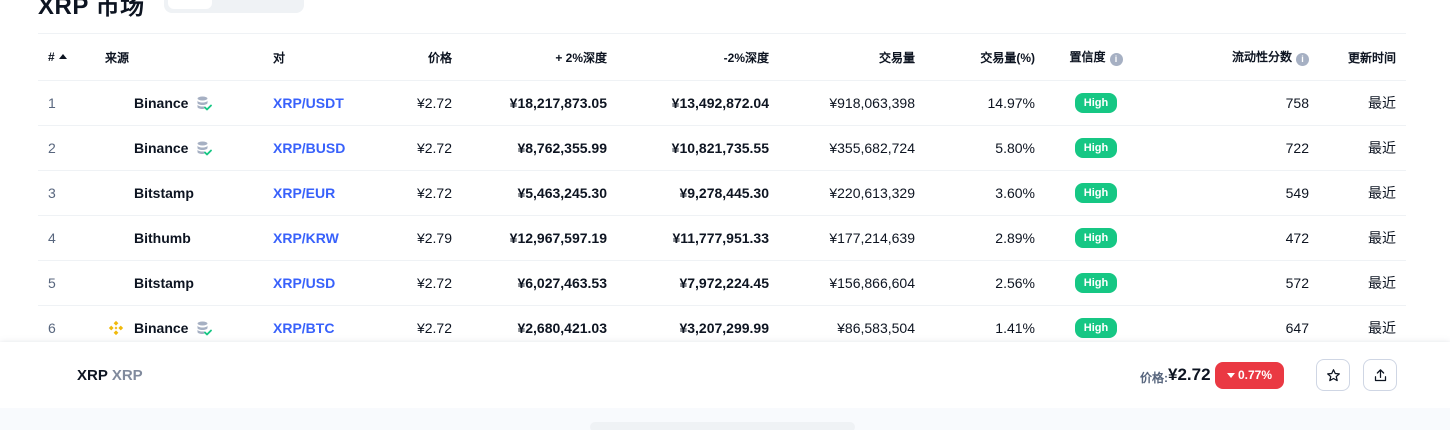  I want to click on price-label: 价格:, so click(1154, 378).